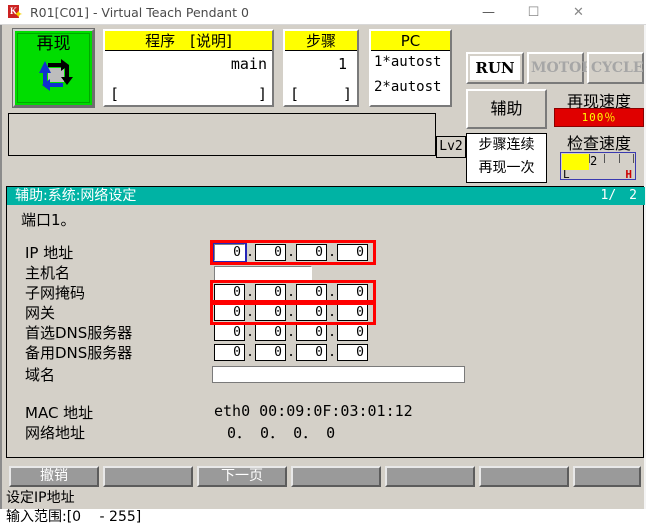 This screenshot has height=527, width=646. I want to click on breadcrumb: 辅助:系统:网络设定, so click(76, 196).